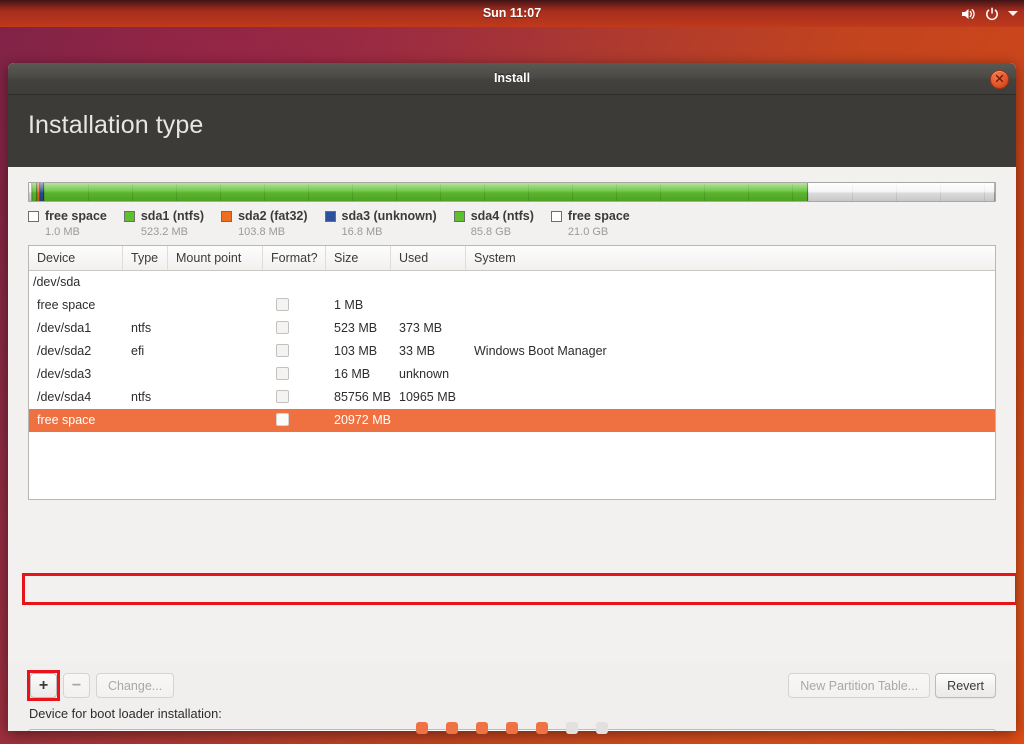 This screenshot has width=1024, height=744. Describe the element at coordinates (57, 282) in the screenshot. I see `table-cell-device: /dev/sda` at that location.